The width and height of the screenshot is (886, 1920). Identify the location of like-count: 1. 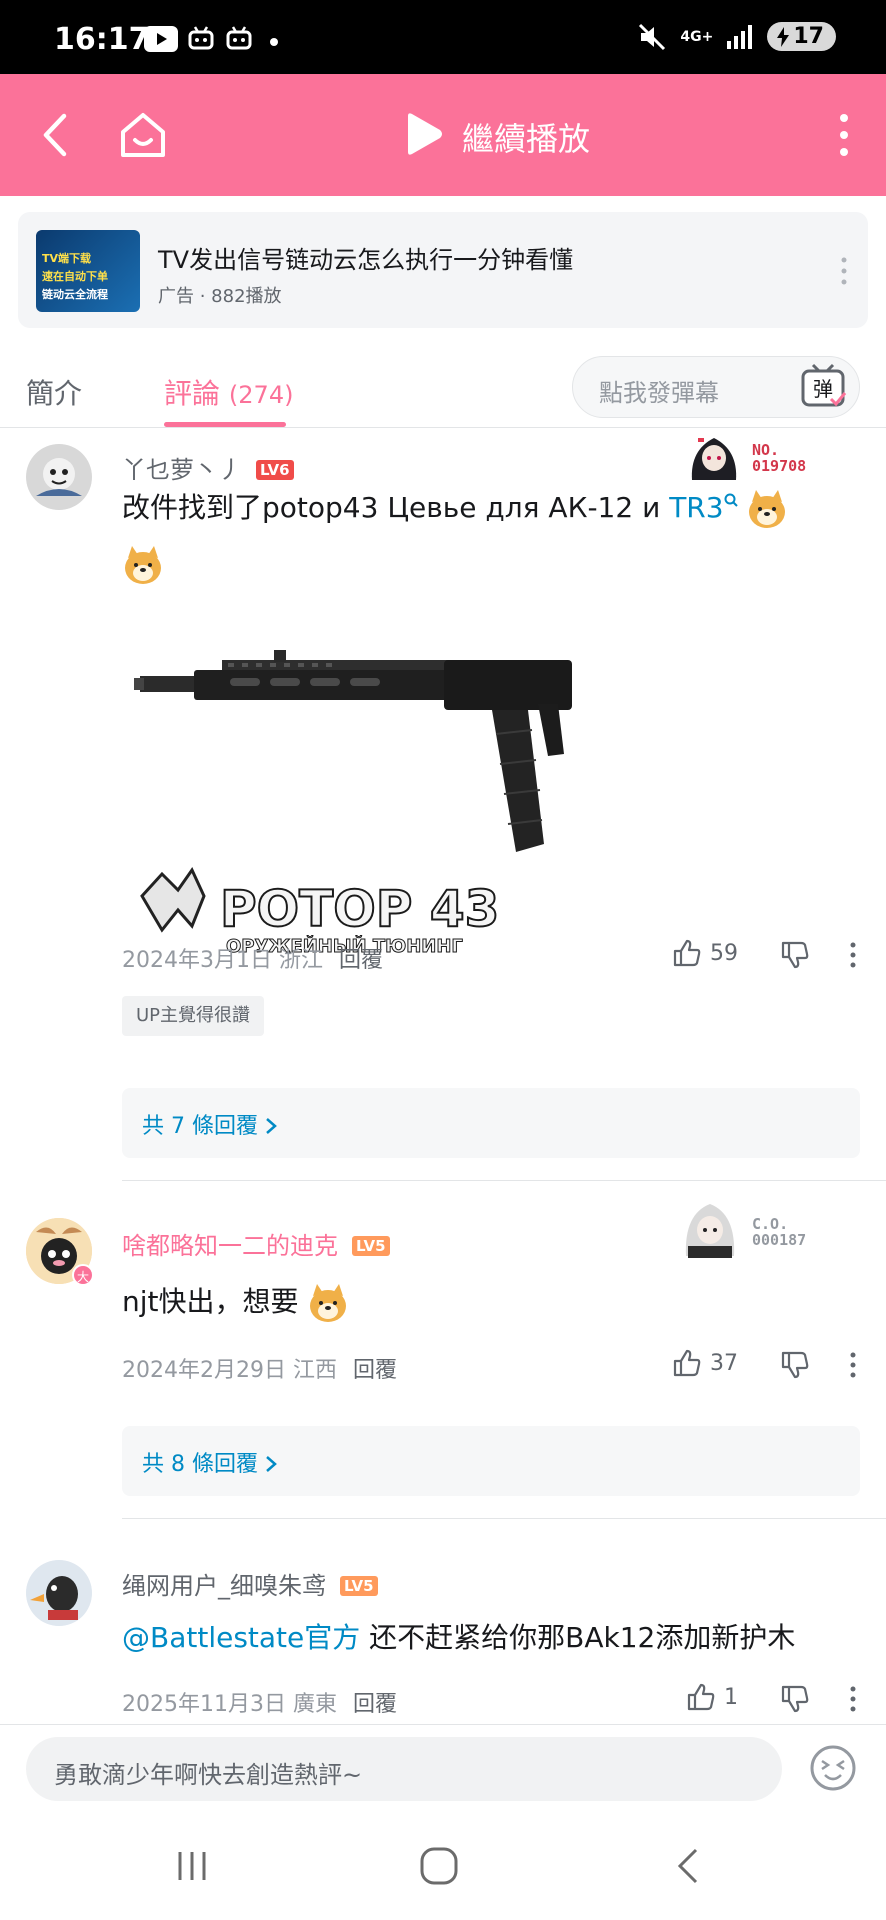
(731, 1697).